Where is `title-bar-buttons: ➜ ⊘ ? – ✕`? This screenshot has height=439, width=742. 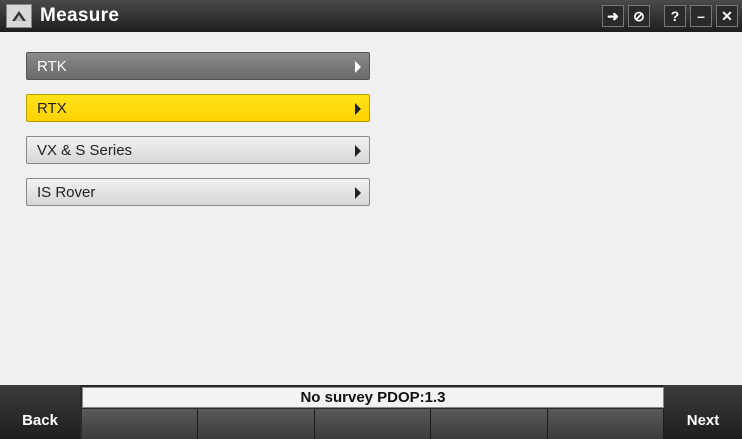
title-bar-buttons: ➜ ⊘ ? – ✕ is located at coordinates (670, 16).